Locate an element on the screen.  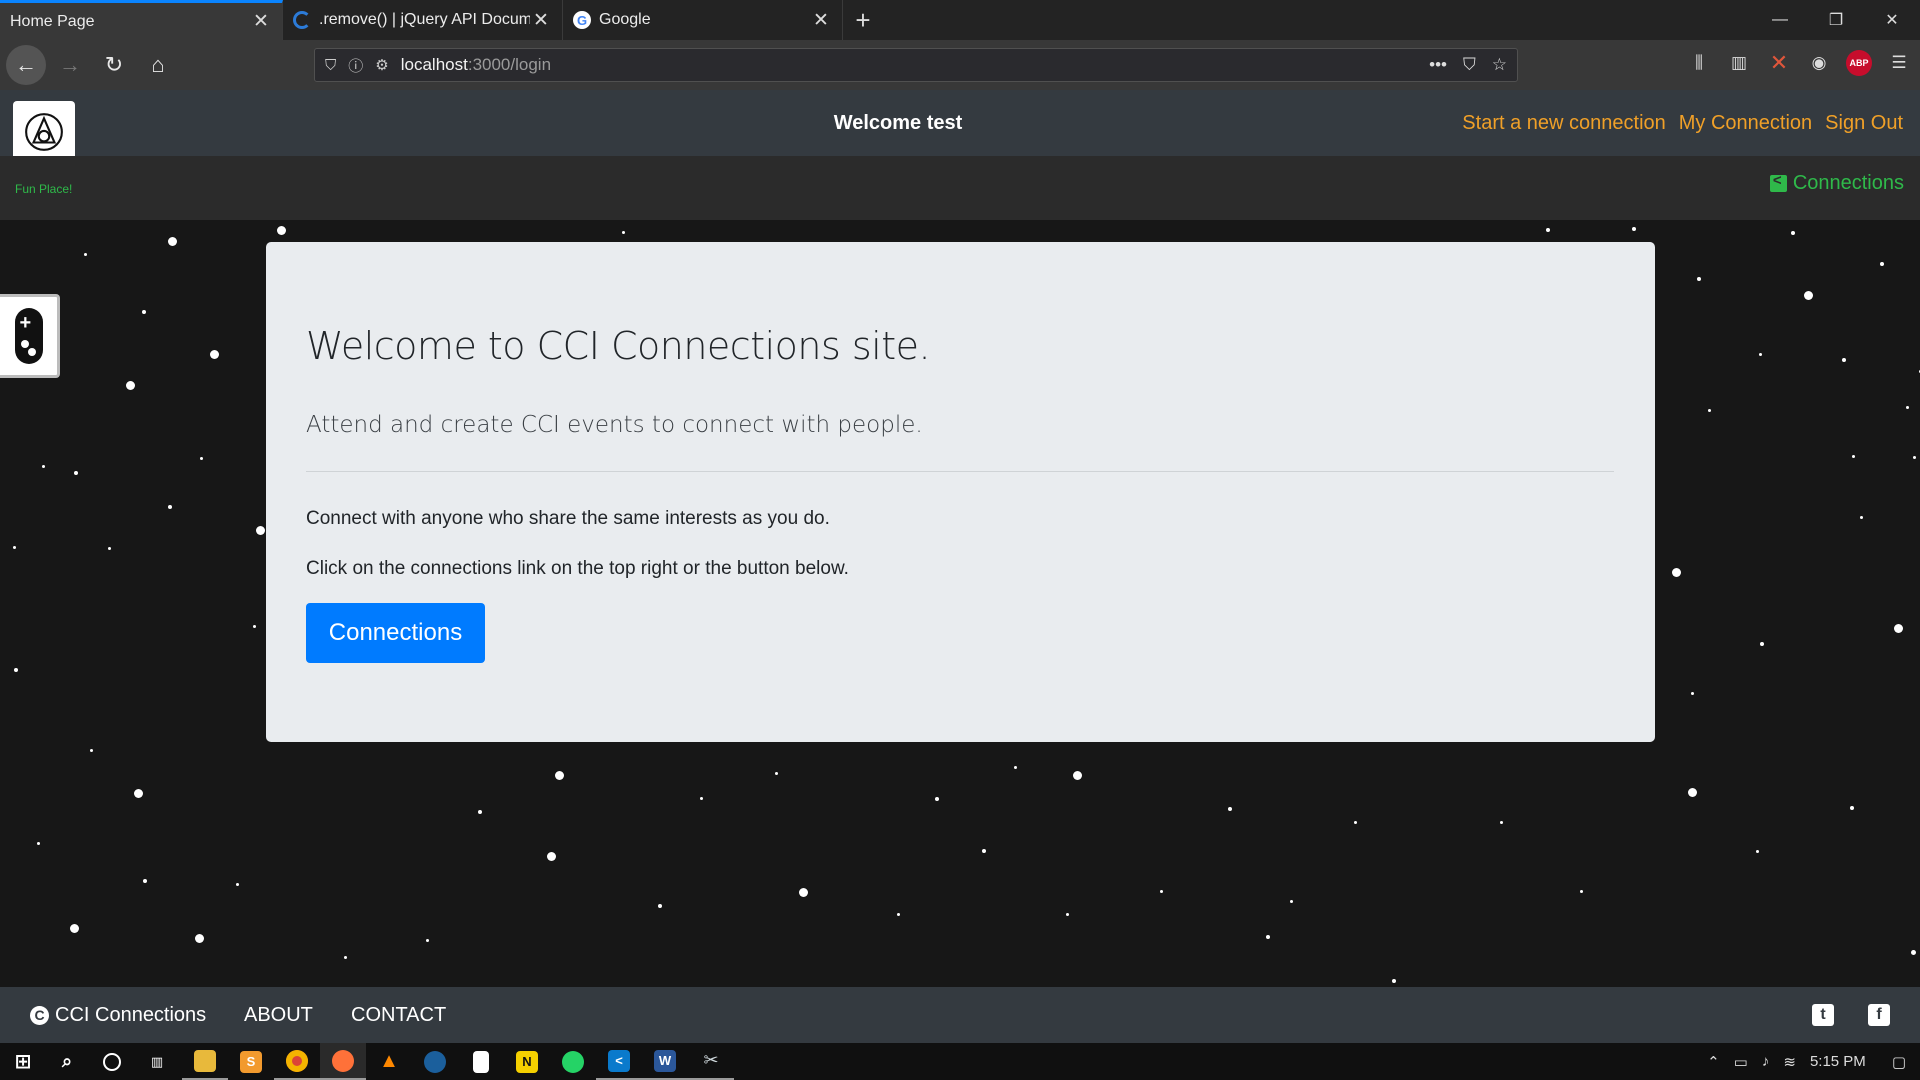
whatsapp-icon is located at coordinates (573, 1061).